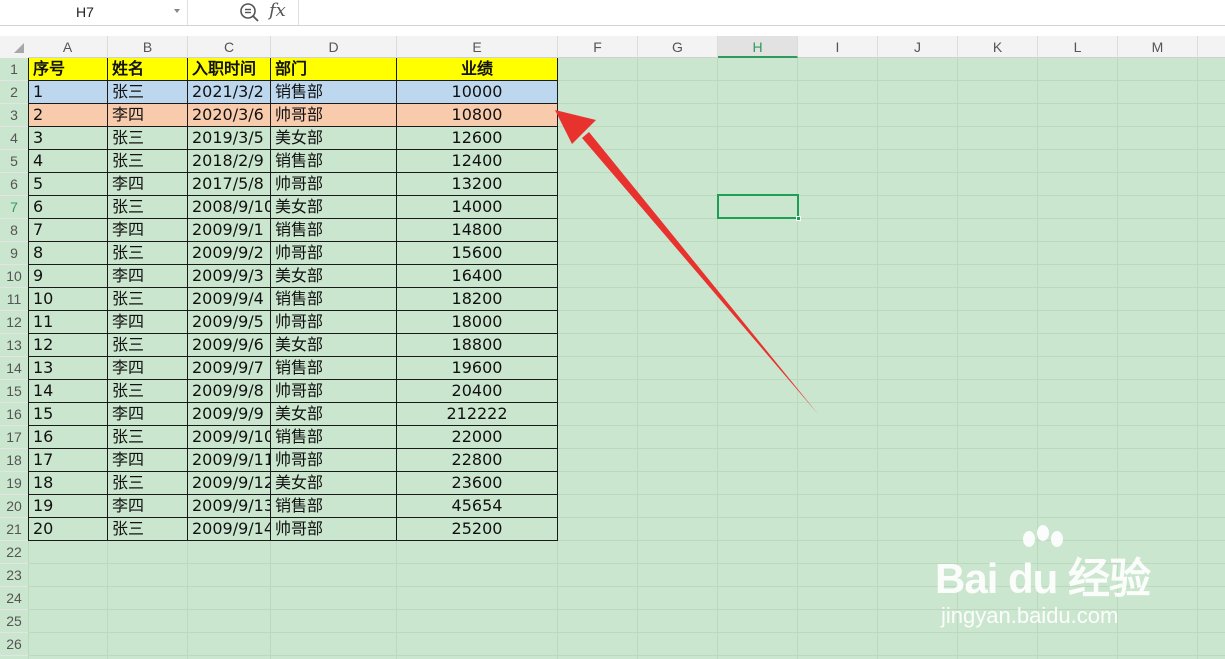 This screenshot has height=659, width=1225. Describe the element at coordinates (229, 253) in the screenshot. I see `table-cell: 2009/9/2` at that location.